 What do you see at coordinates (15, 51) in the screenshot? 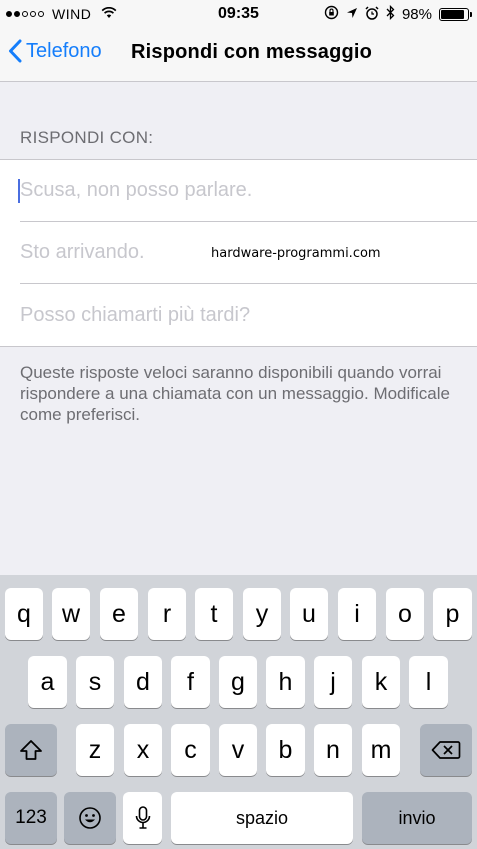
I see `chevron-left-icon` at bounding box center [15, 51].